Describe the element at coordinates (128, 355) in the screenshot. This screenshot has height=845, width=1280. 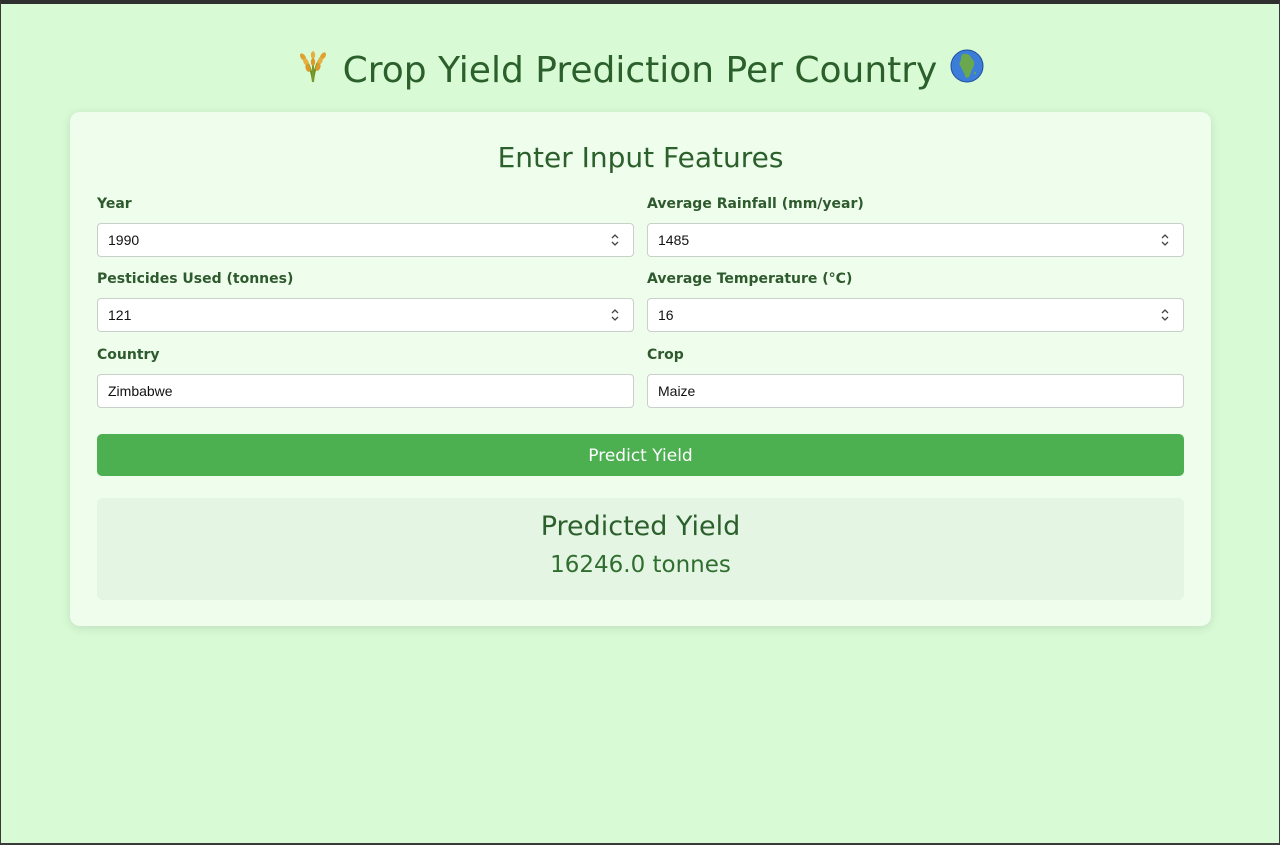
I see `country-label: Country` at that location.